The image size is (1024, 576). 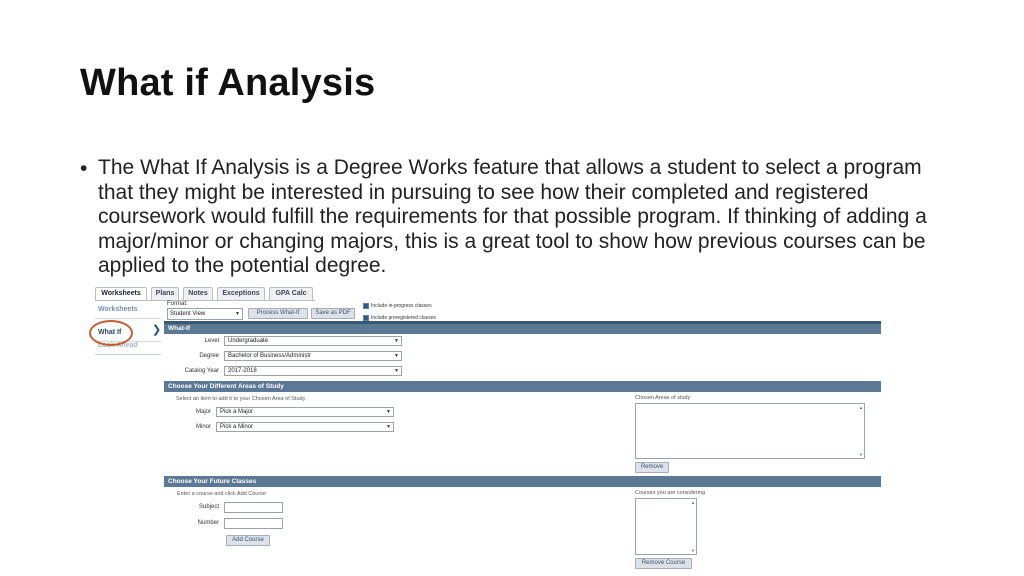 I want to click on format-select-value: Student View, so click(x=188, y=314).